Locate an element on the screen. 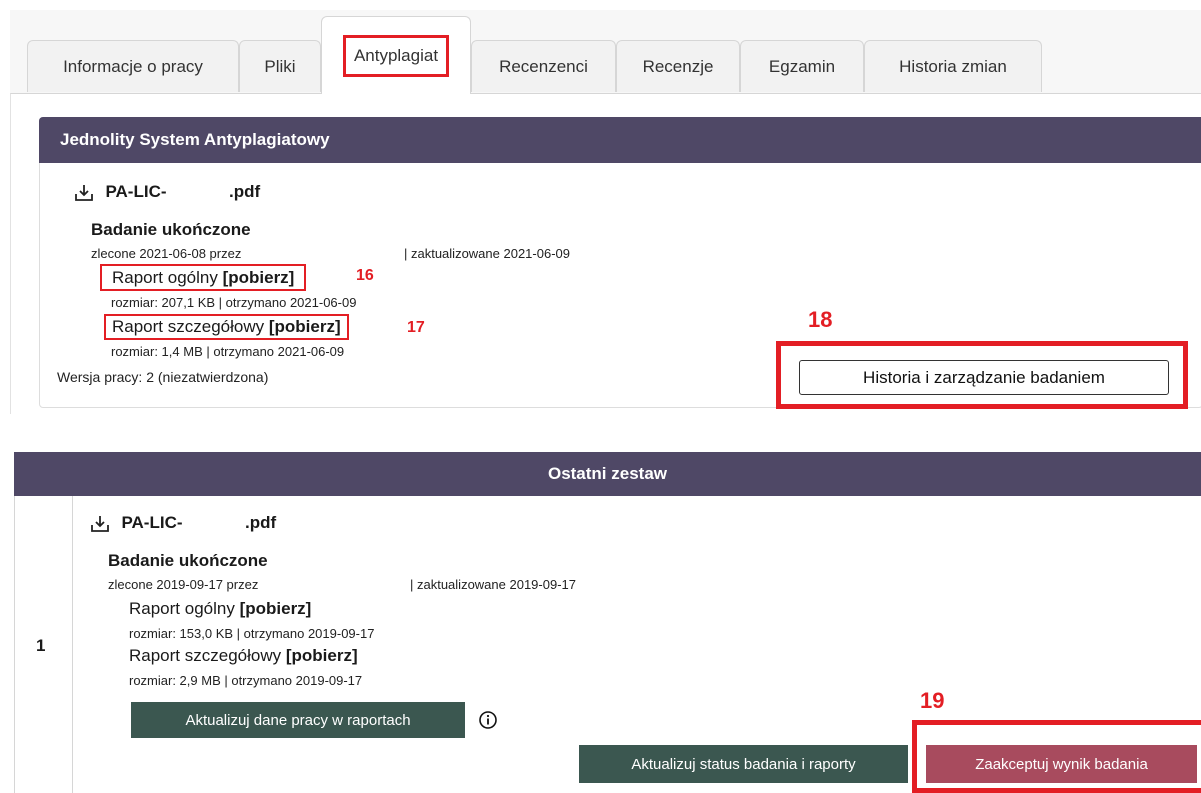 The height and width of the screenshot is (793, 1201). last-set-file-link: PA-LIC- .pdf is located at coordinates (182, 524).